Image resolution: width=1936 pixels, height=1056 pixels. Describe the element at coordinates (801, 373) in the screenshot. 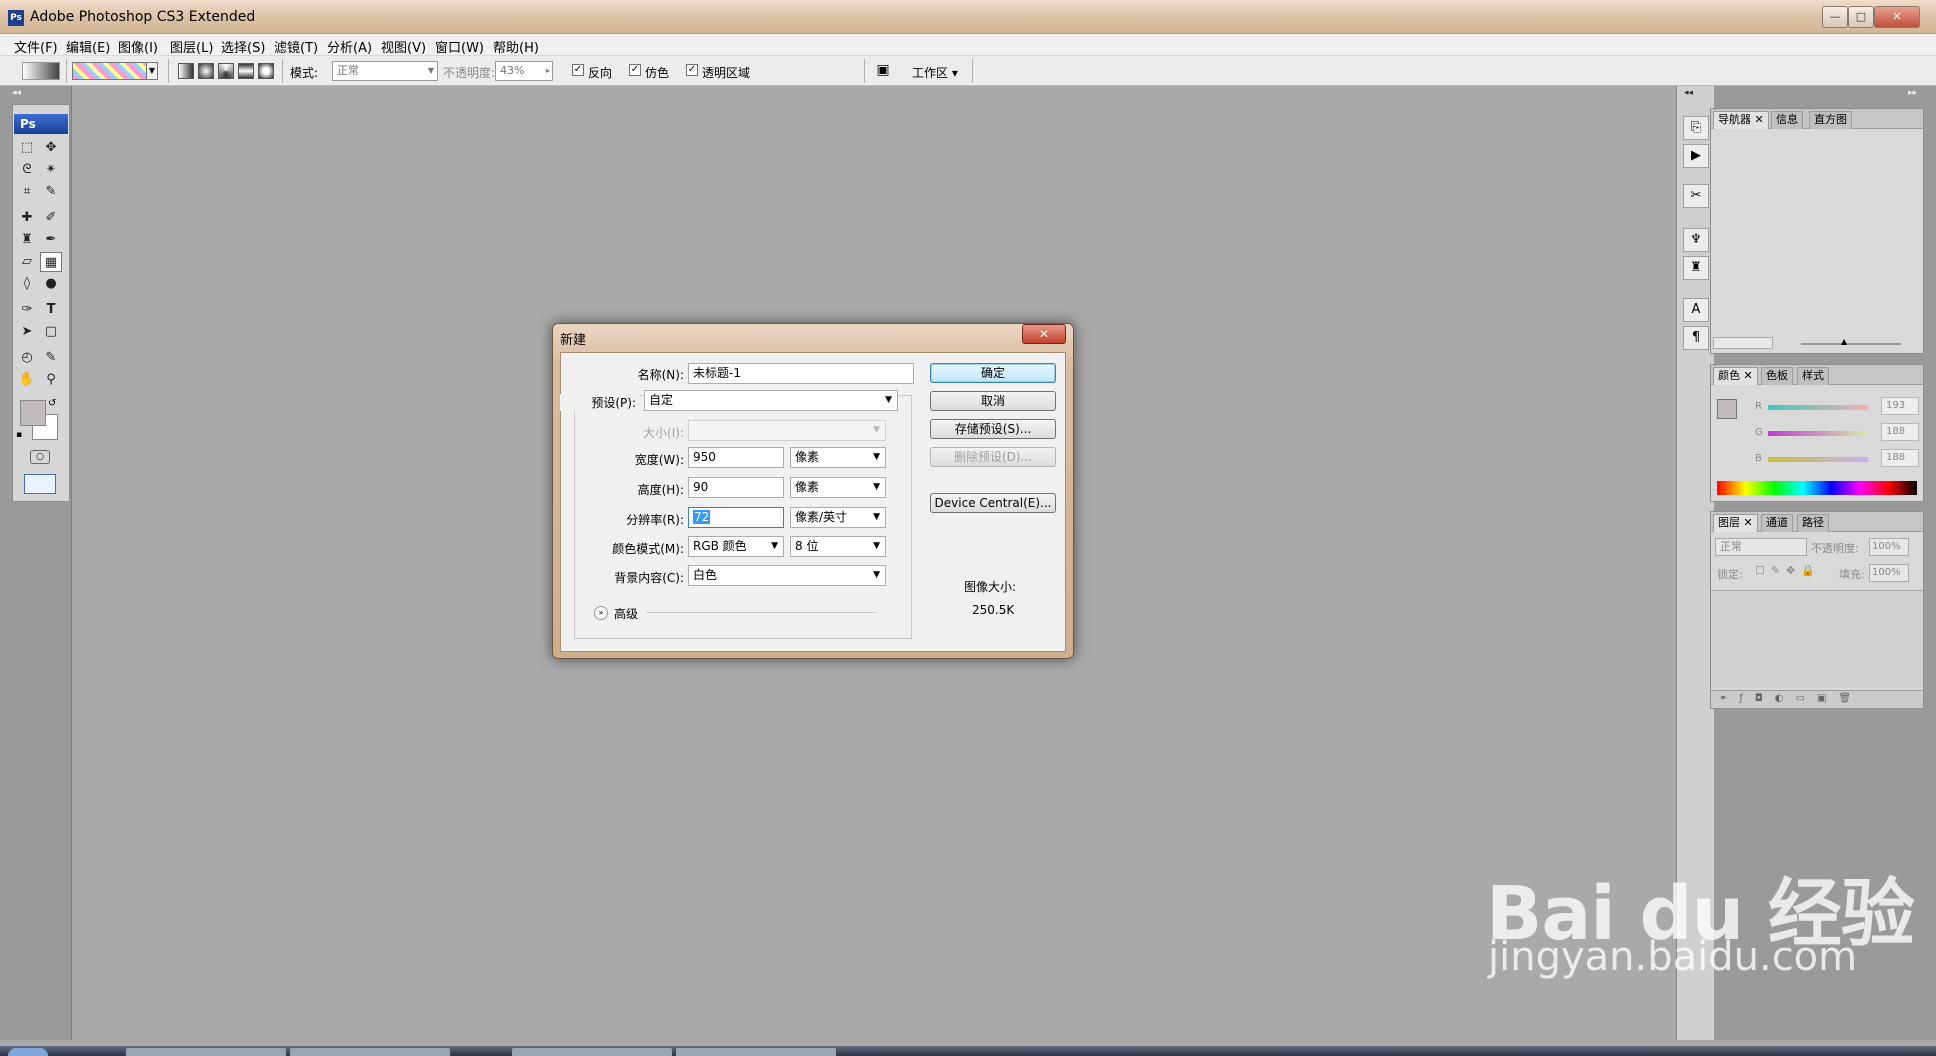

I see `name-input: 未标题-1` at that location.